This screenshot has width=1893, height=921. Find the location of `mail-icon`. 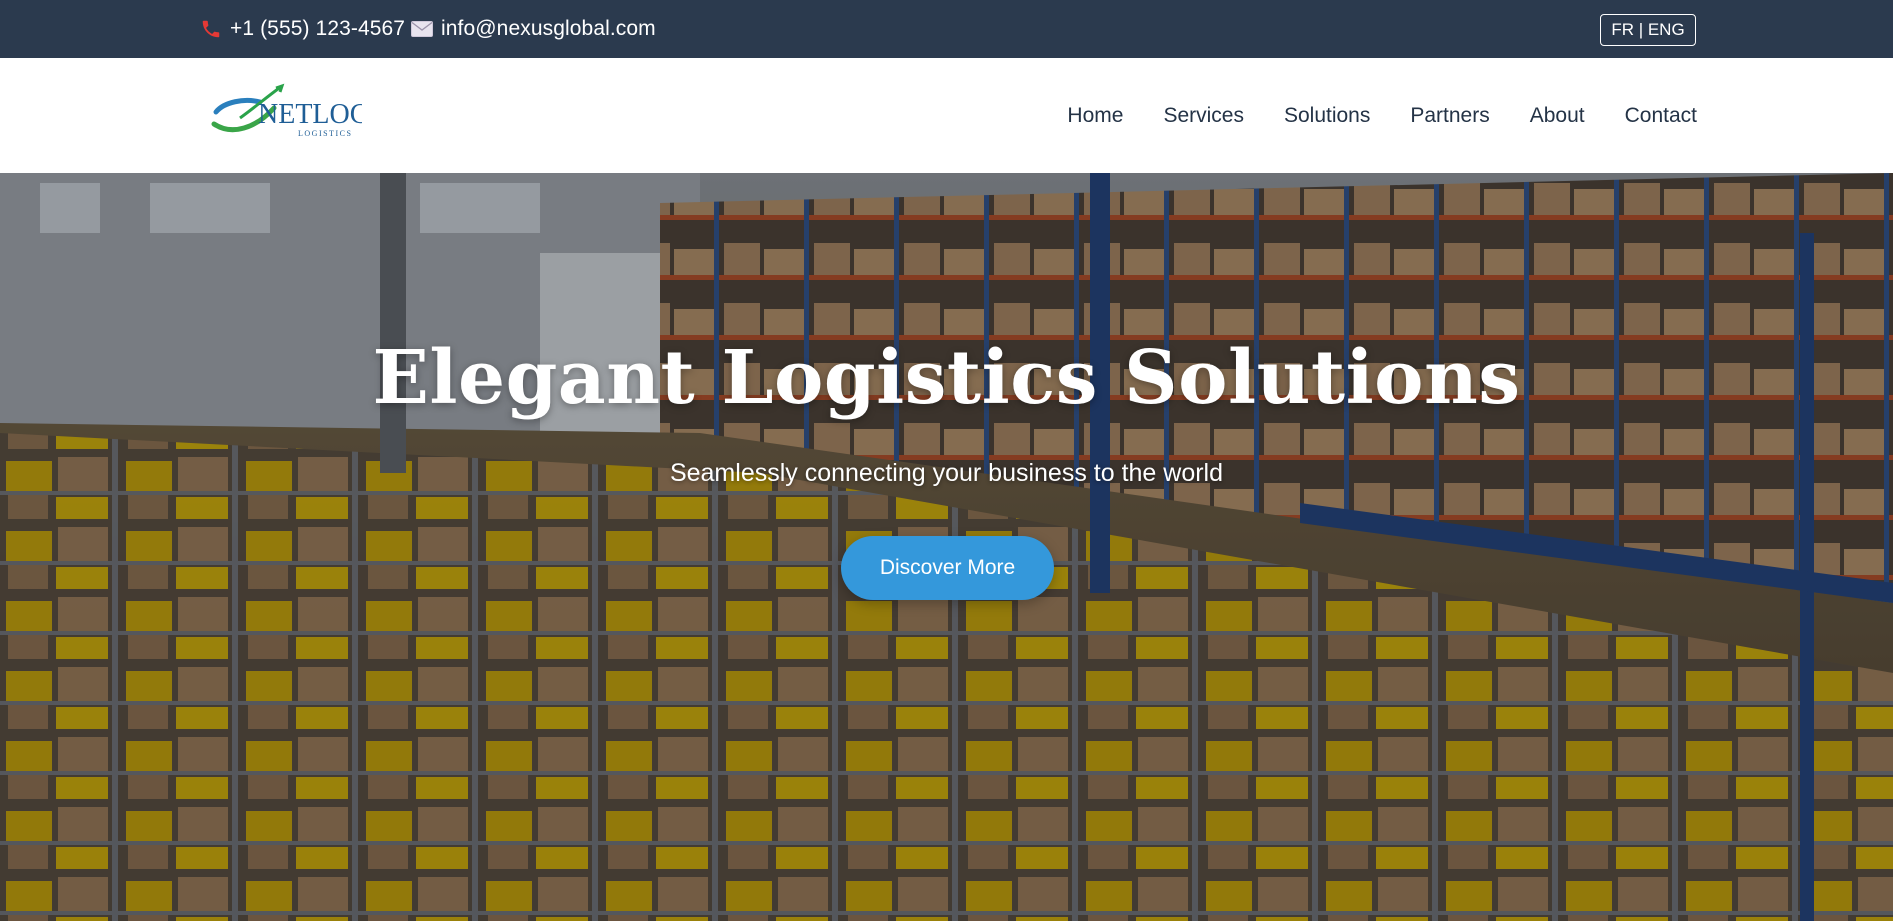

mail-icon is located at coordinates (422, 29).